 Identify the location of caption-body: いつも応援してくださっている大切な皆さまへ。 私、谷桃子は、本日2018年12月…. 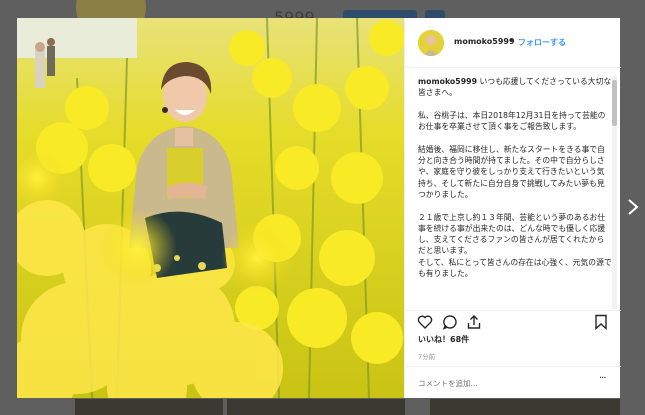
(515, 178).